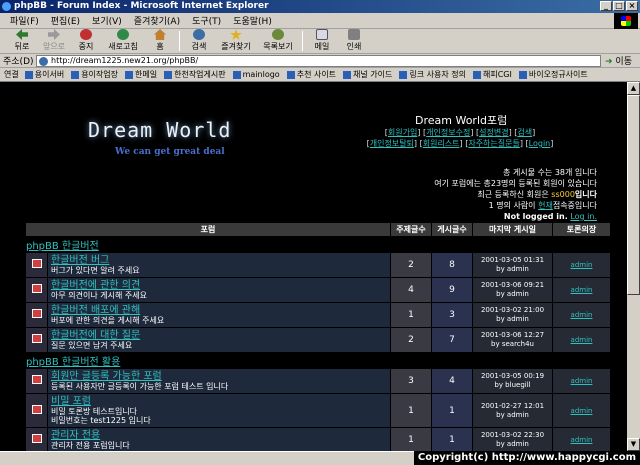  I want to click on stop-button: 중지, so click(86, 41).